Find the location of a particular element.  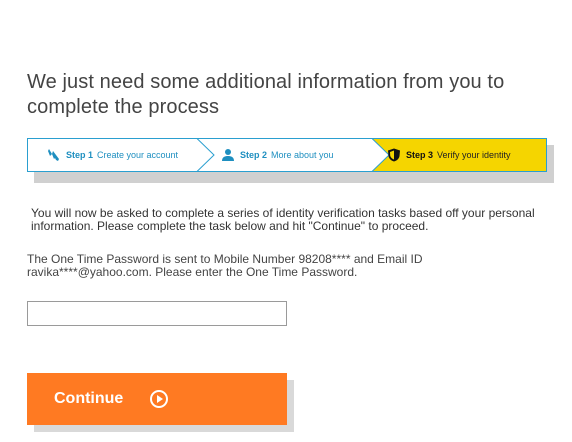

shield-icon is located at coordinates (394, 155).